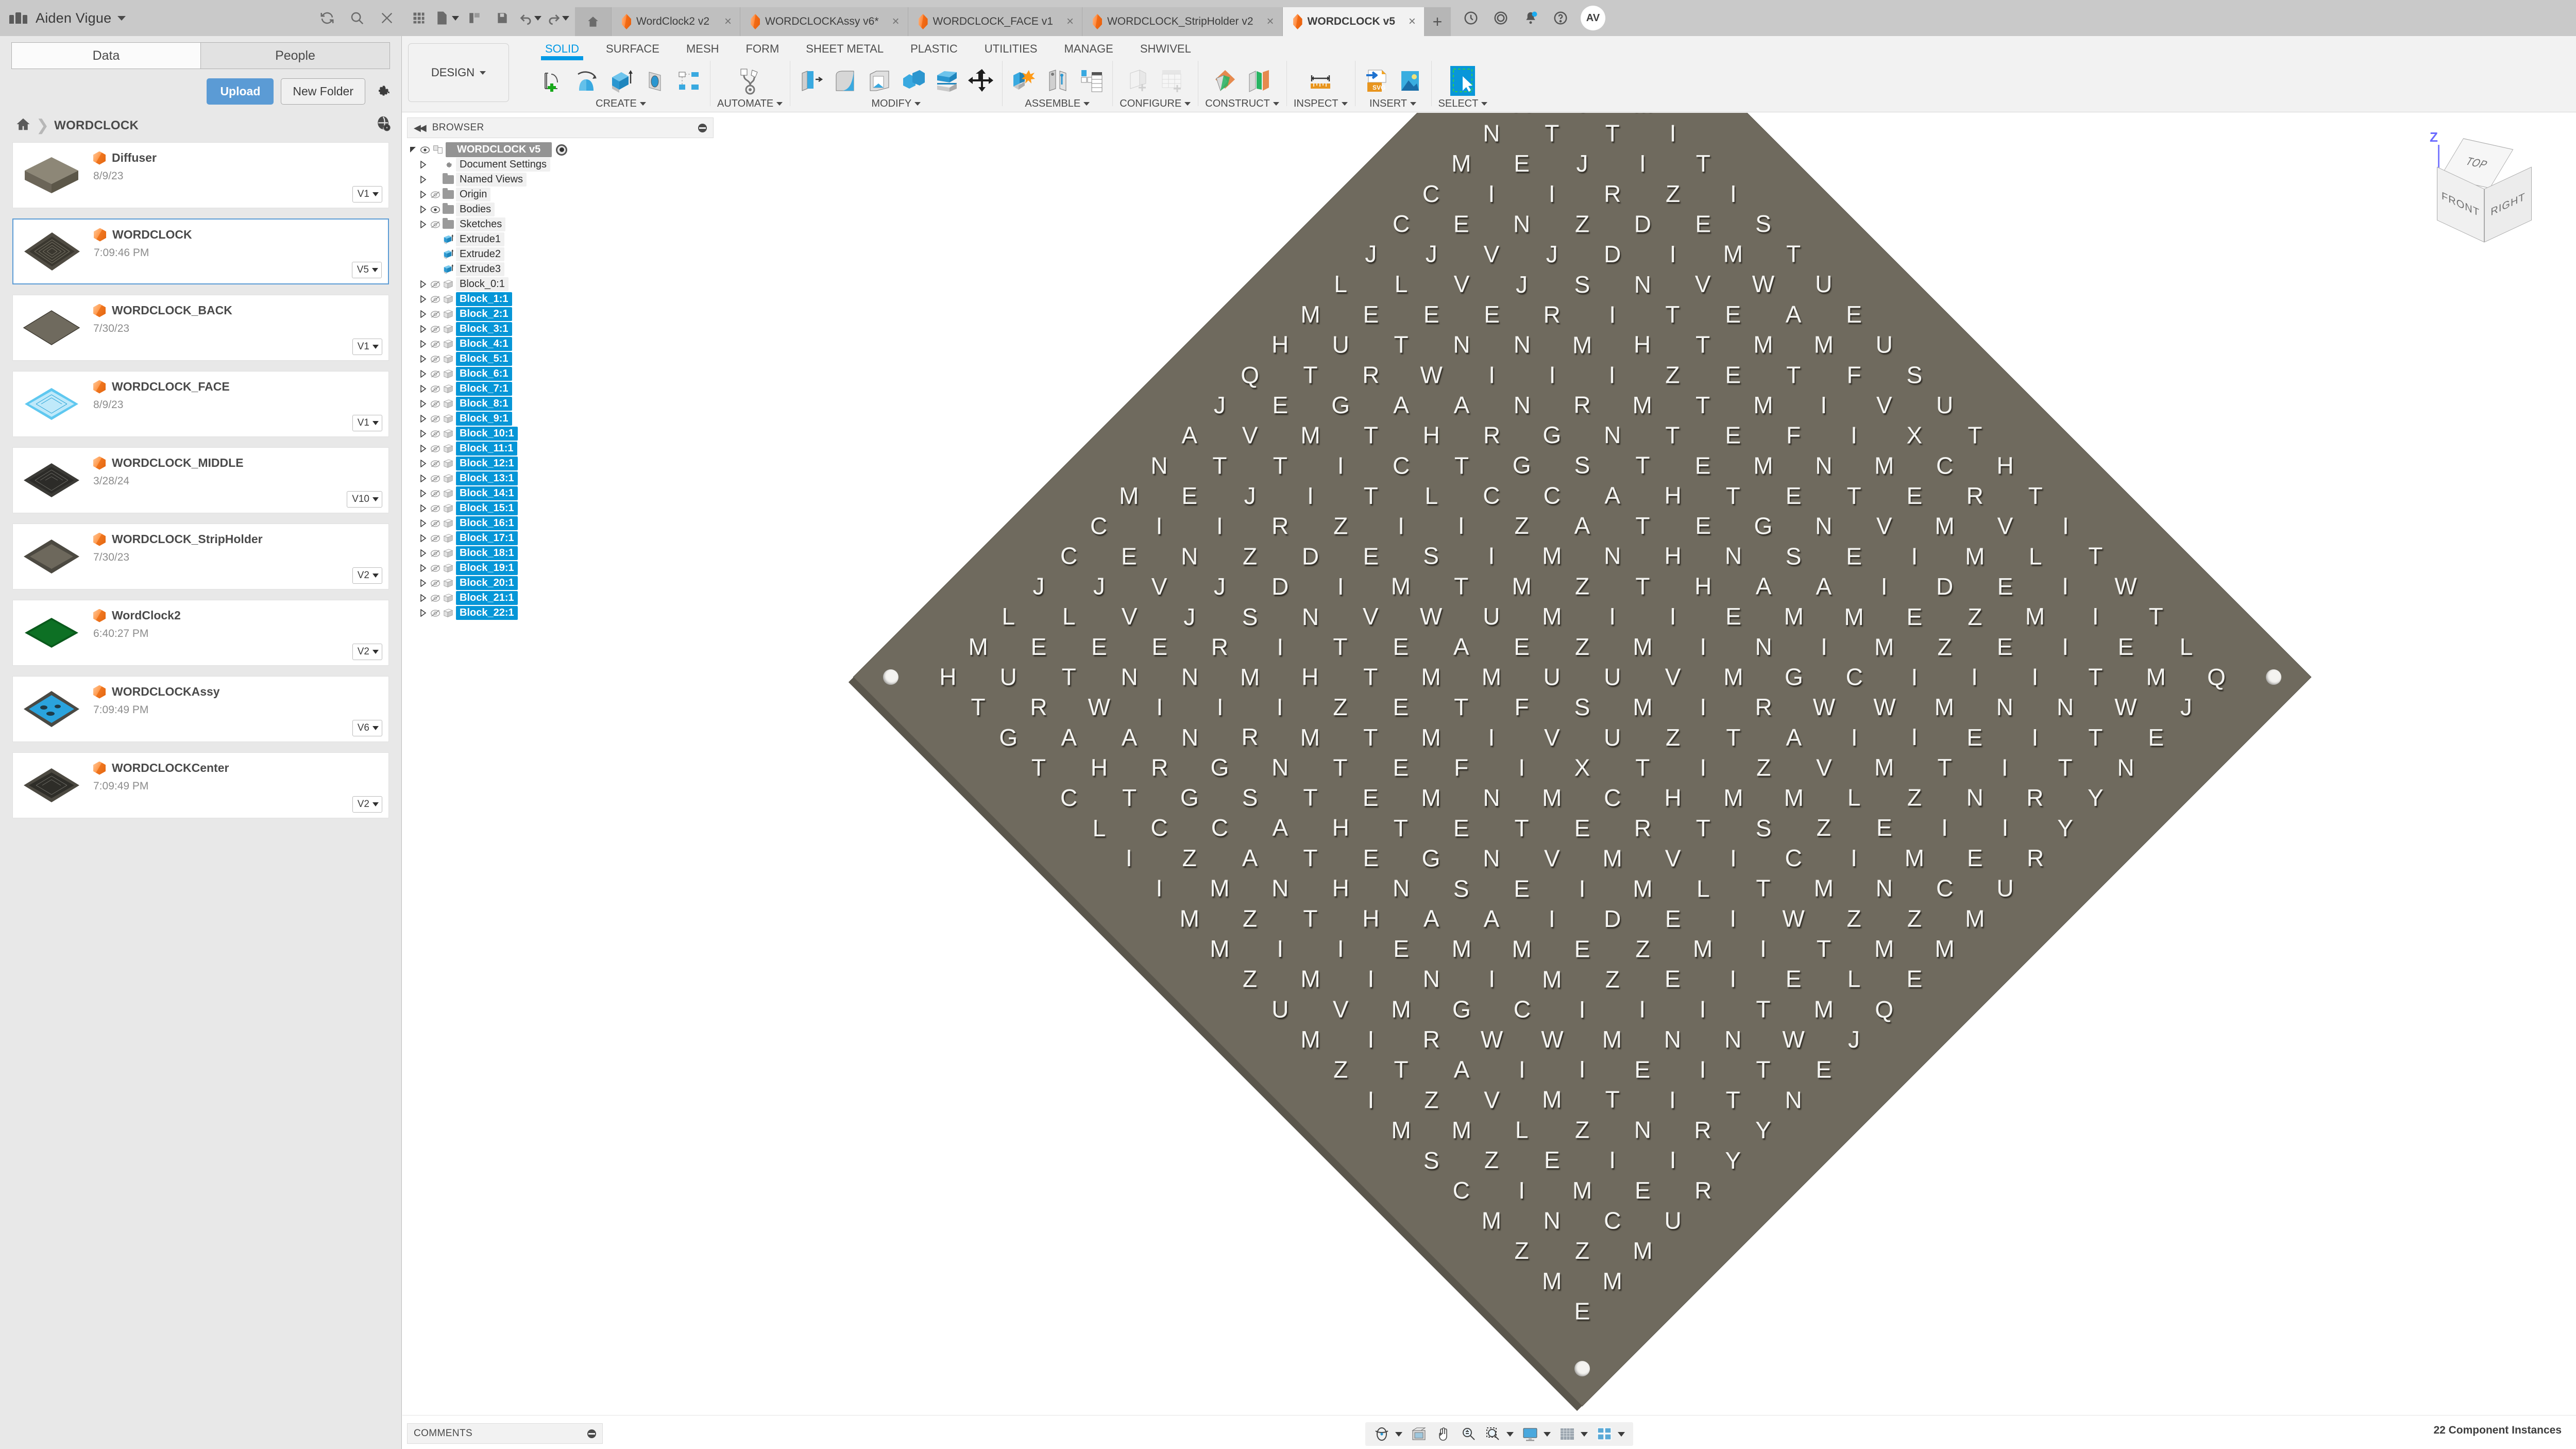 This screenshot has width=2576, height=1449. What do you see at coordinates (1410, 81) in the screenshot?
I see `insert-image-icon` at bounding box center [1410, 81].